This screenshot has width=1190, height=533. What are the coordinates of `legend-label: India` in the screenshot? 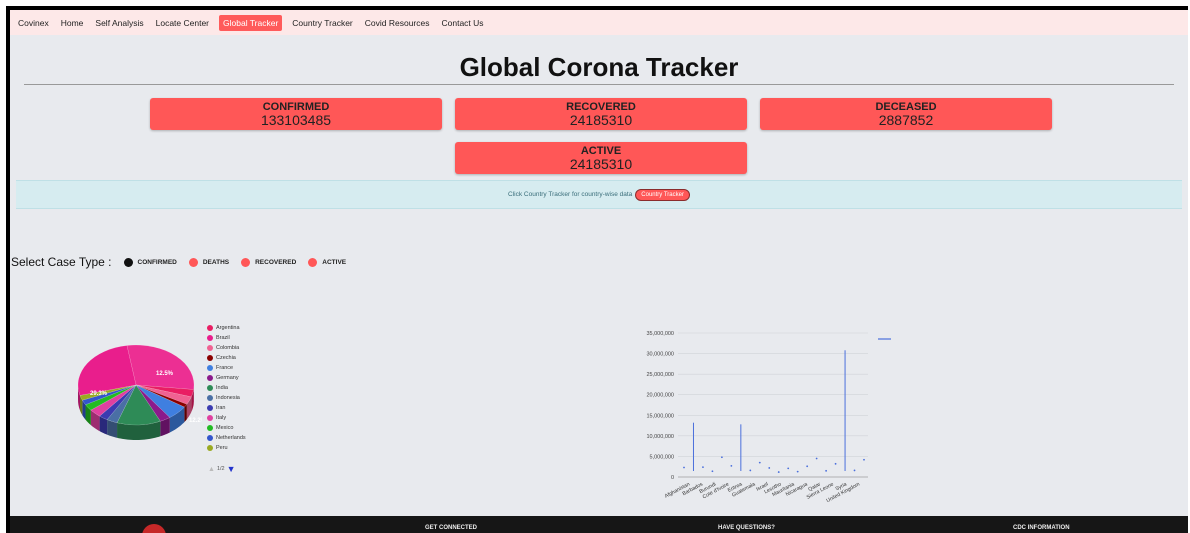 It's located at (222, 388).